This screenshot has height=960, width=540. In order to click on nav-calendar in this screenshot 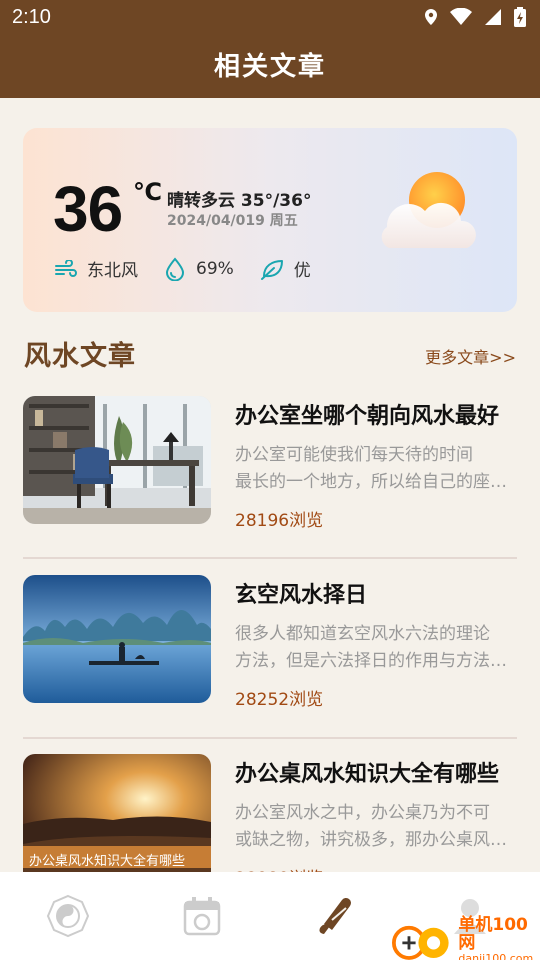, I will do `click(202, 916)`.